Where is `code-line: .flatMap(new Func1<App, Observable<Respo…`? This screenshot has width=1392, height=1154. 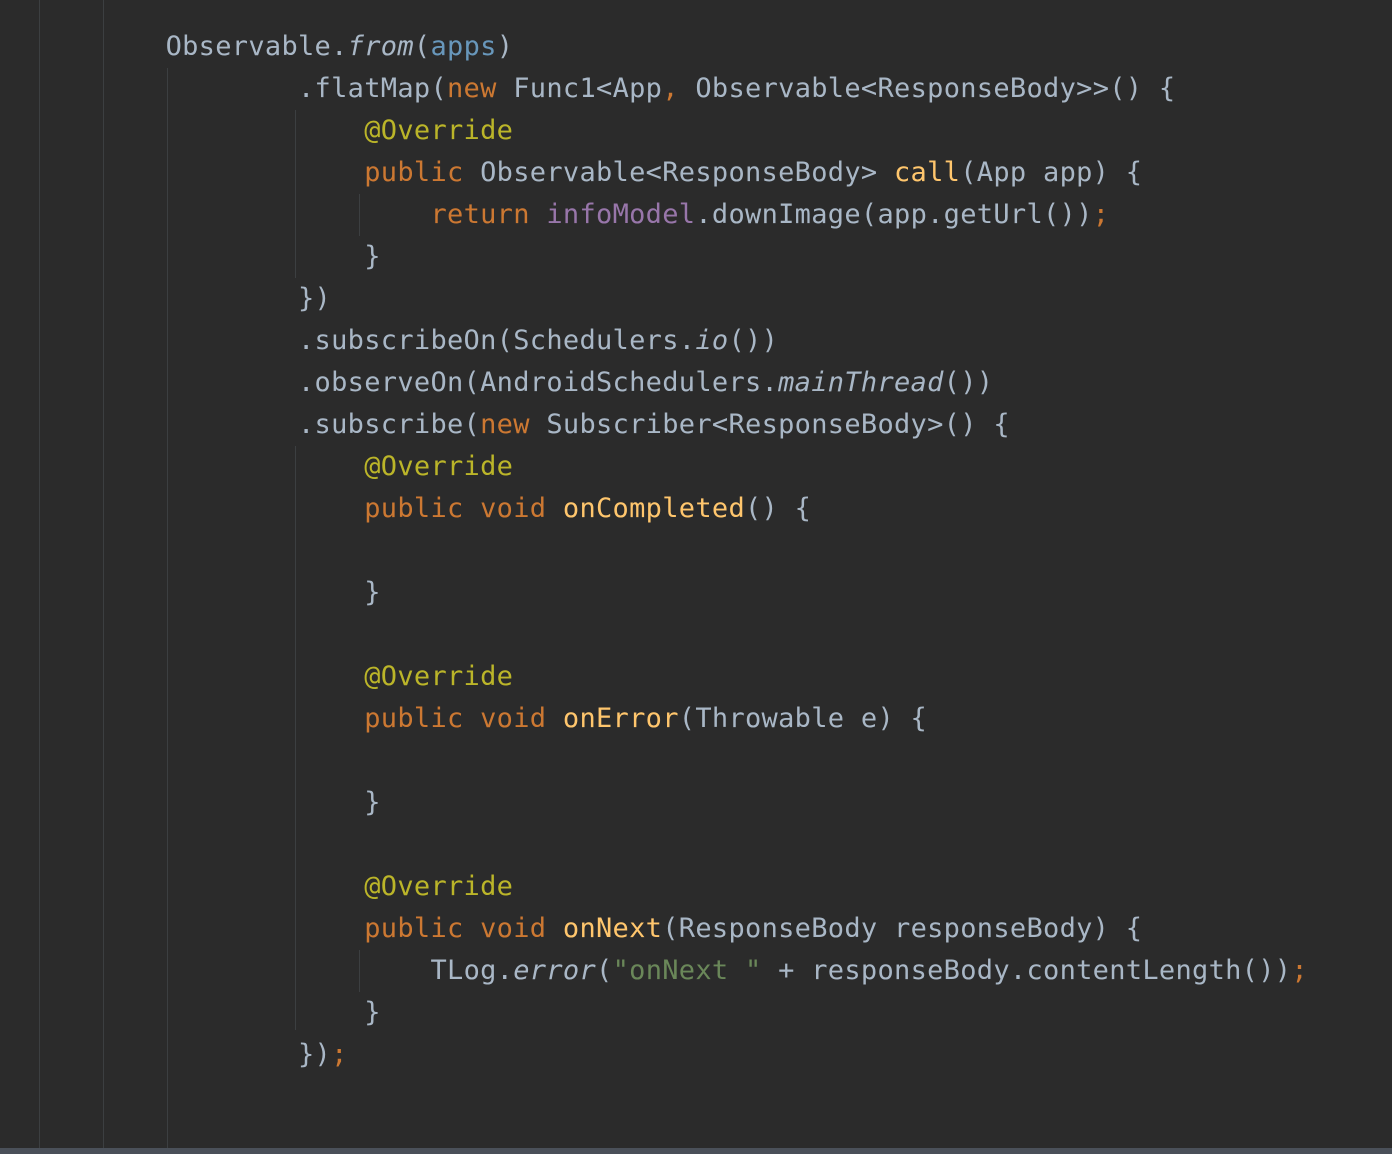 code-line: .flatMap(new Func1<App, Observable<Respo… is located at coordinates (654, 89).